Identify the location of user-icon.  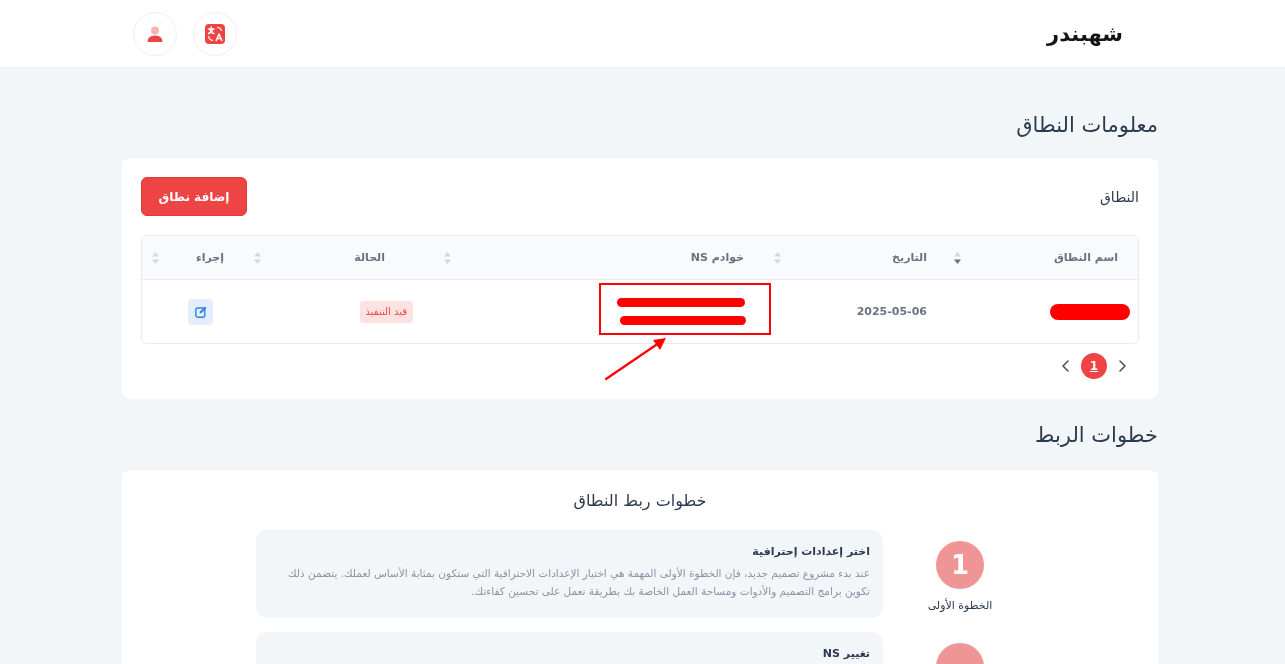
(155, 33).